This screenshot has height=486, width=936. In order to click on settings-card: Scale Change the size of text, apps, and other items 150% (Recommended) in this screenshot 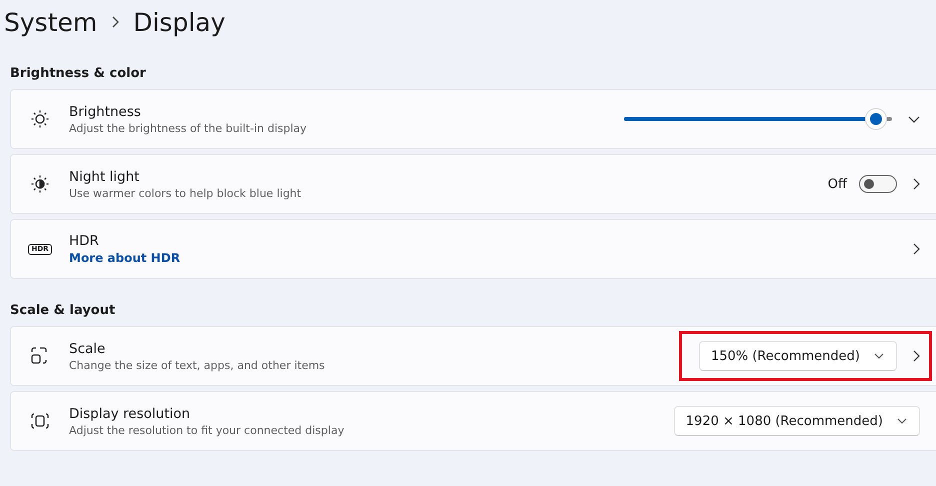, I will do `click(473, 356)`.